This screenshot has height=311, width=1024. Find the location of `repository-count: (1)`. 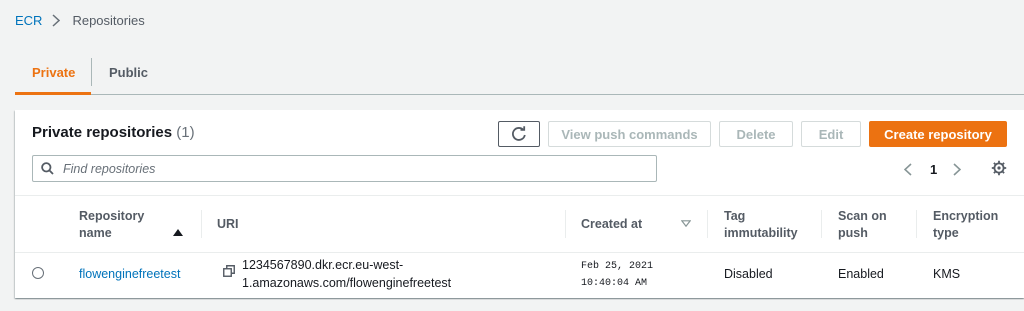

repository-count: (1) is located at coordinates (185, 132).